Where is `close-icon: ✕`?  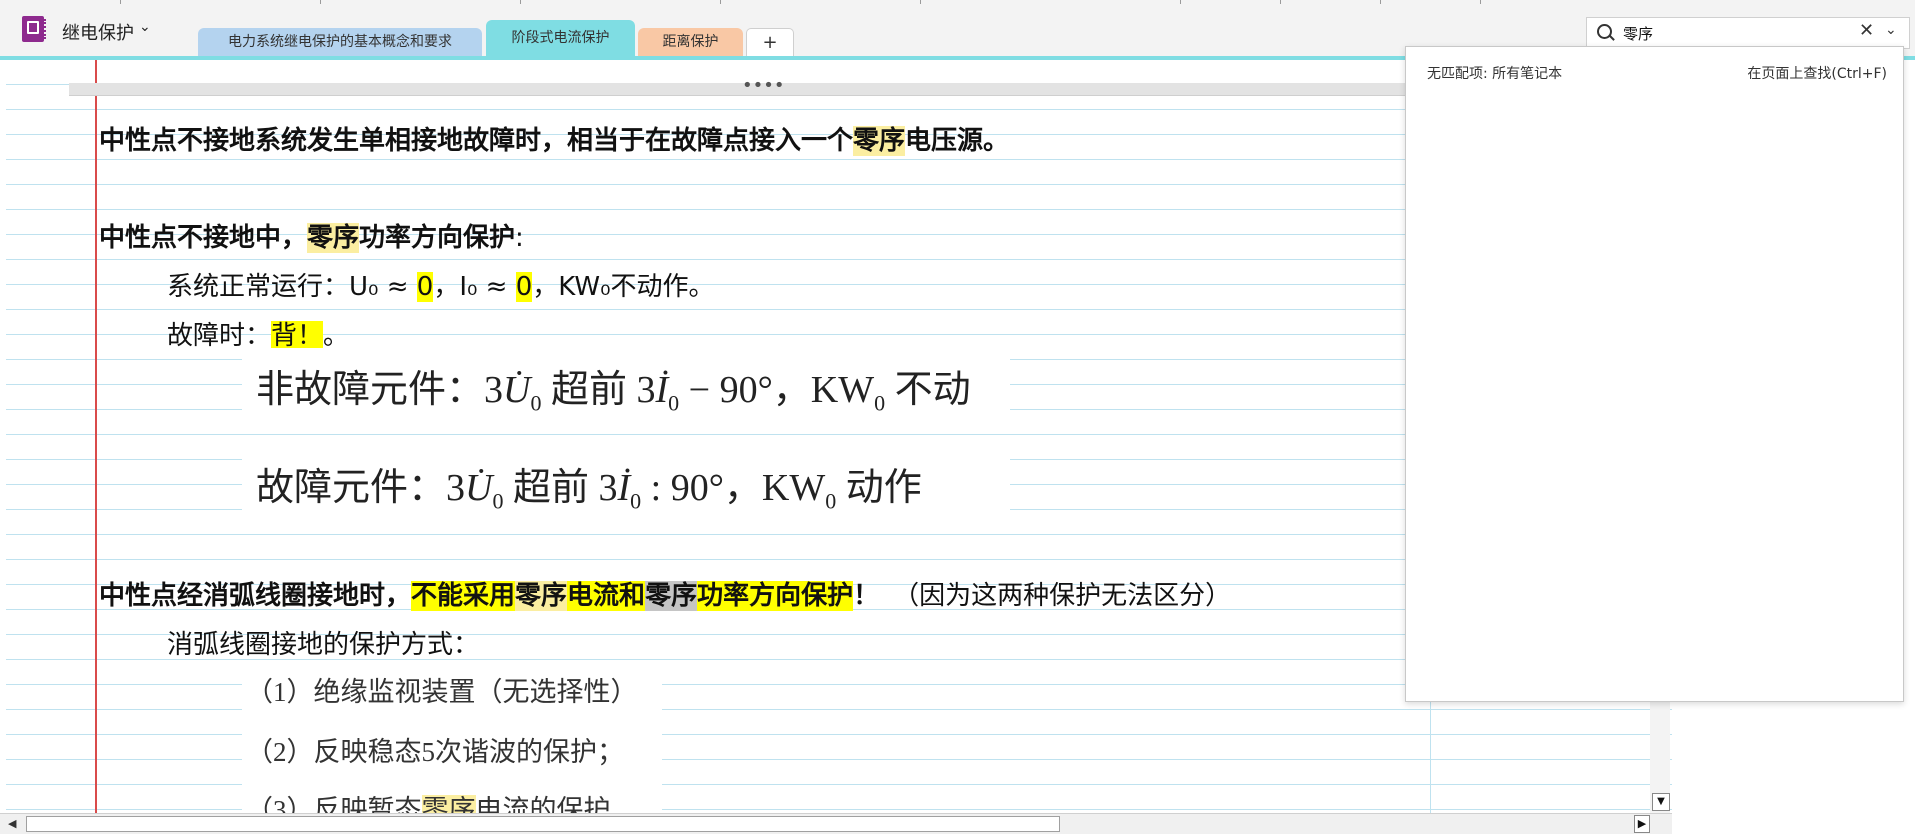 close-icon: ✕ is located at coordinates (1866, 30).